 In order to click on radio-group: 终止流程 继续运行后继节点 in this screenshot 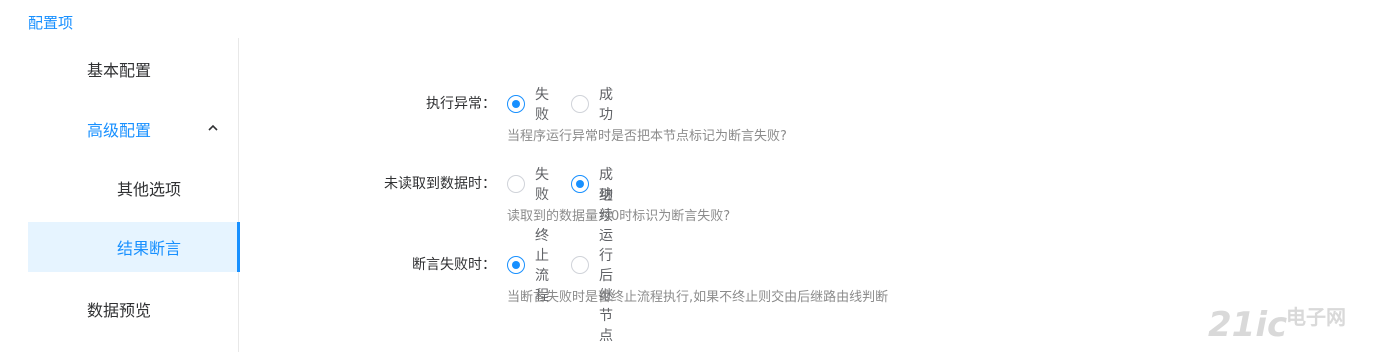, I will do `click(571, 266)`.